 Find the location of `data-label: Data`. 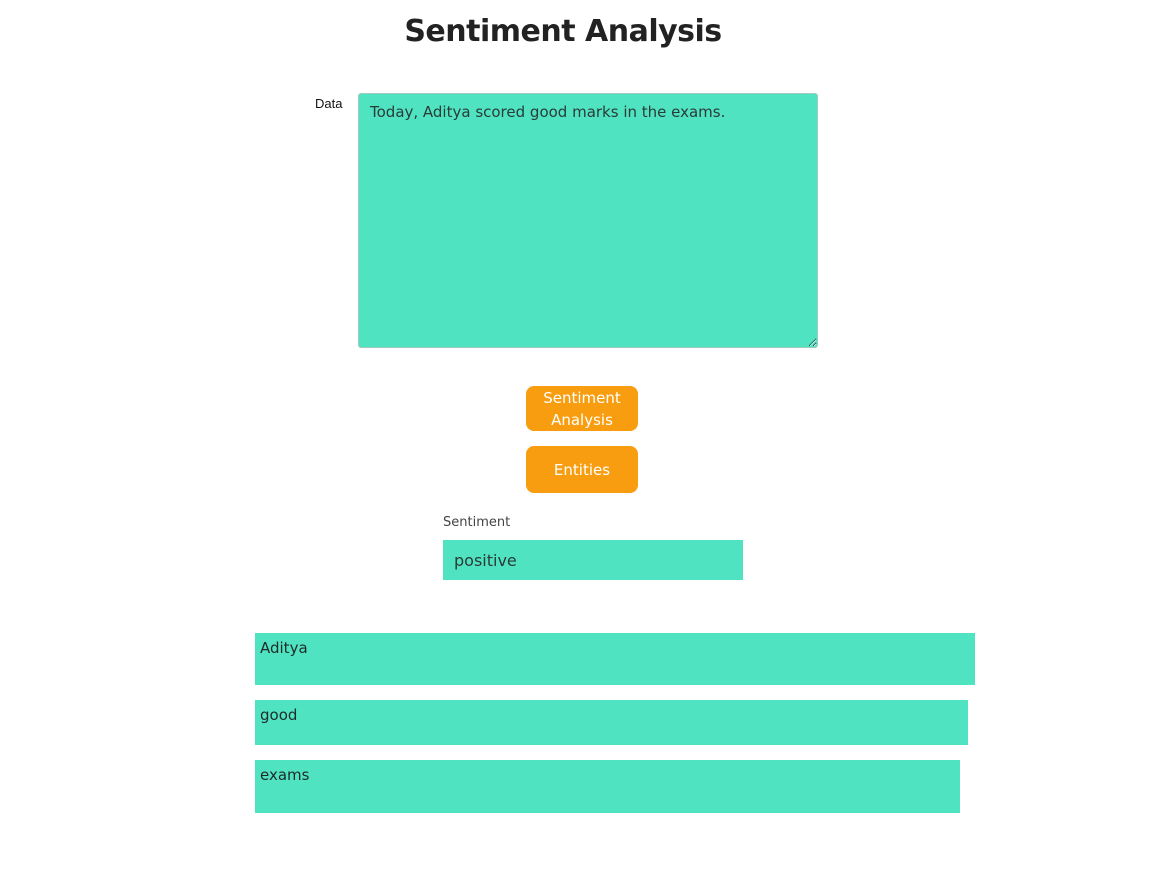

data-label: Data is located at coordinates (329, 103).